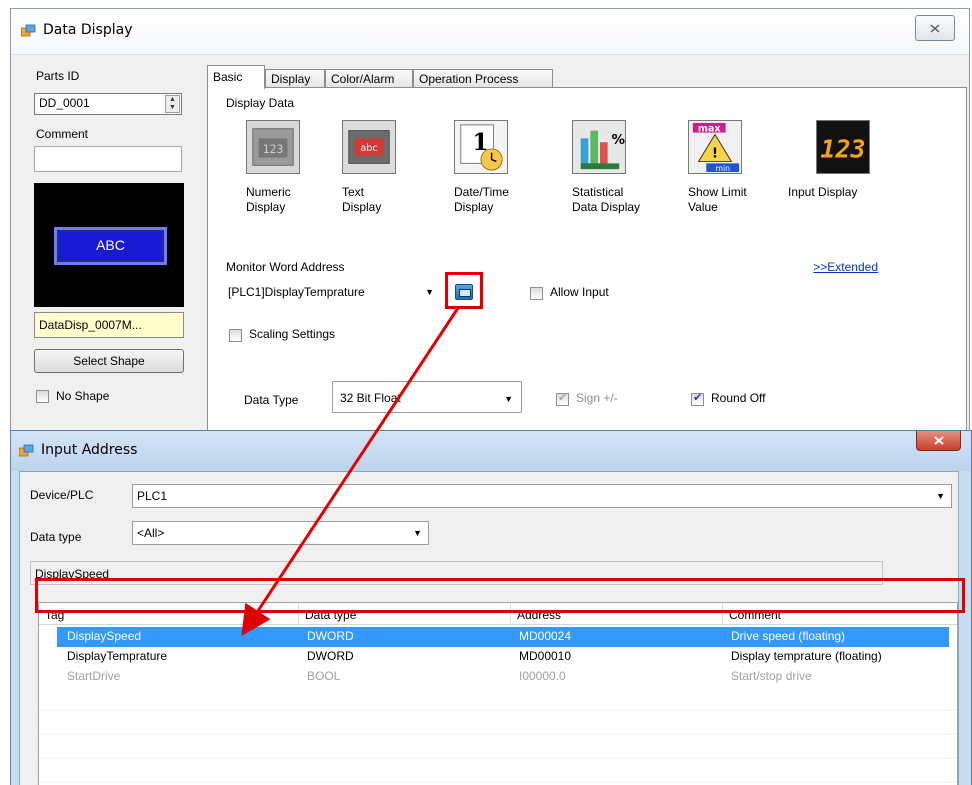  I want to click on cell-comment: Drive speed (floating), so click(788, 636).